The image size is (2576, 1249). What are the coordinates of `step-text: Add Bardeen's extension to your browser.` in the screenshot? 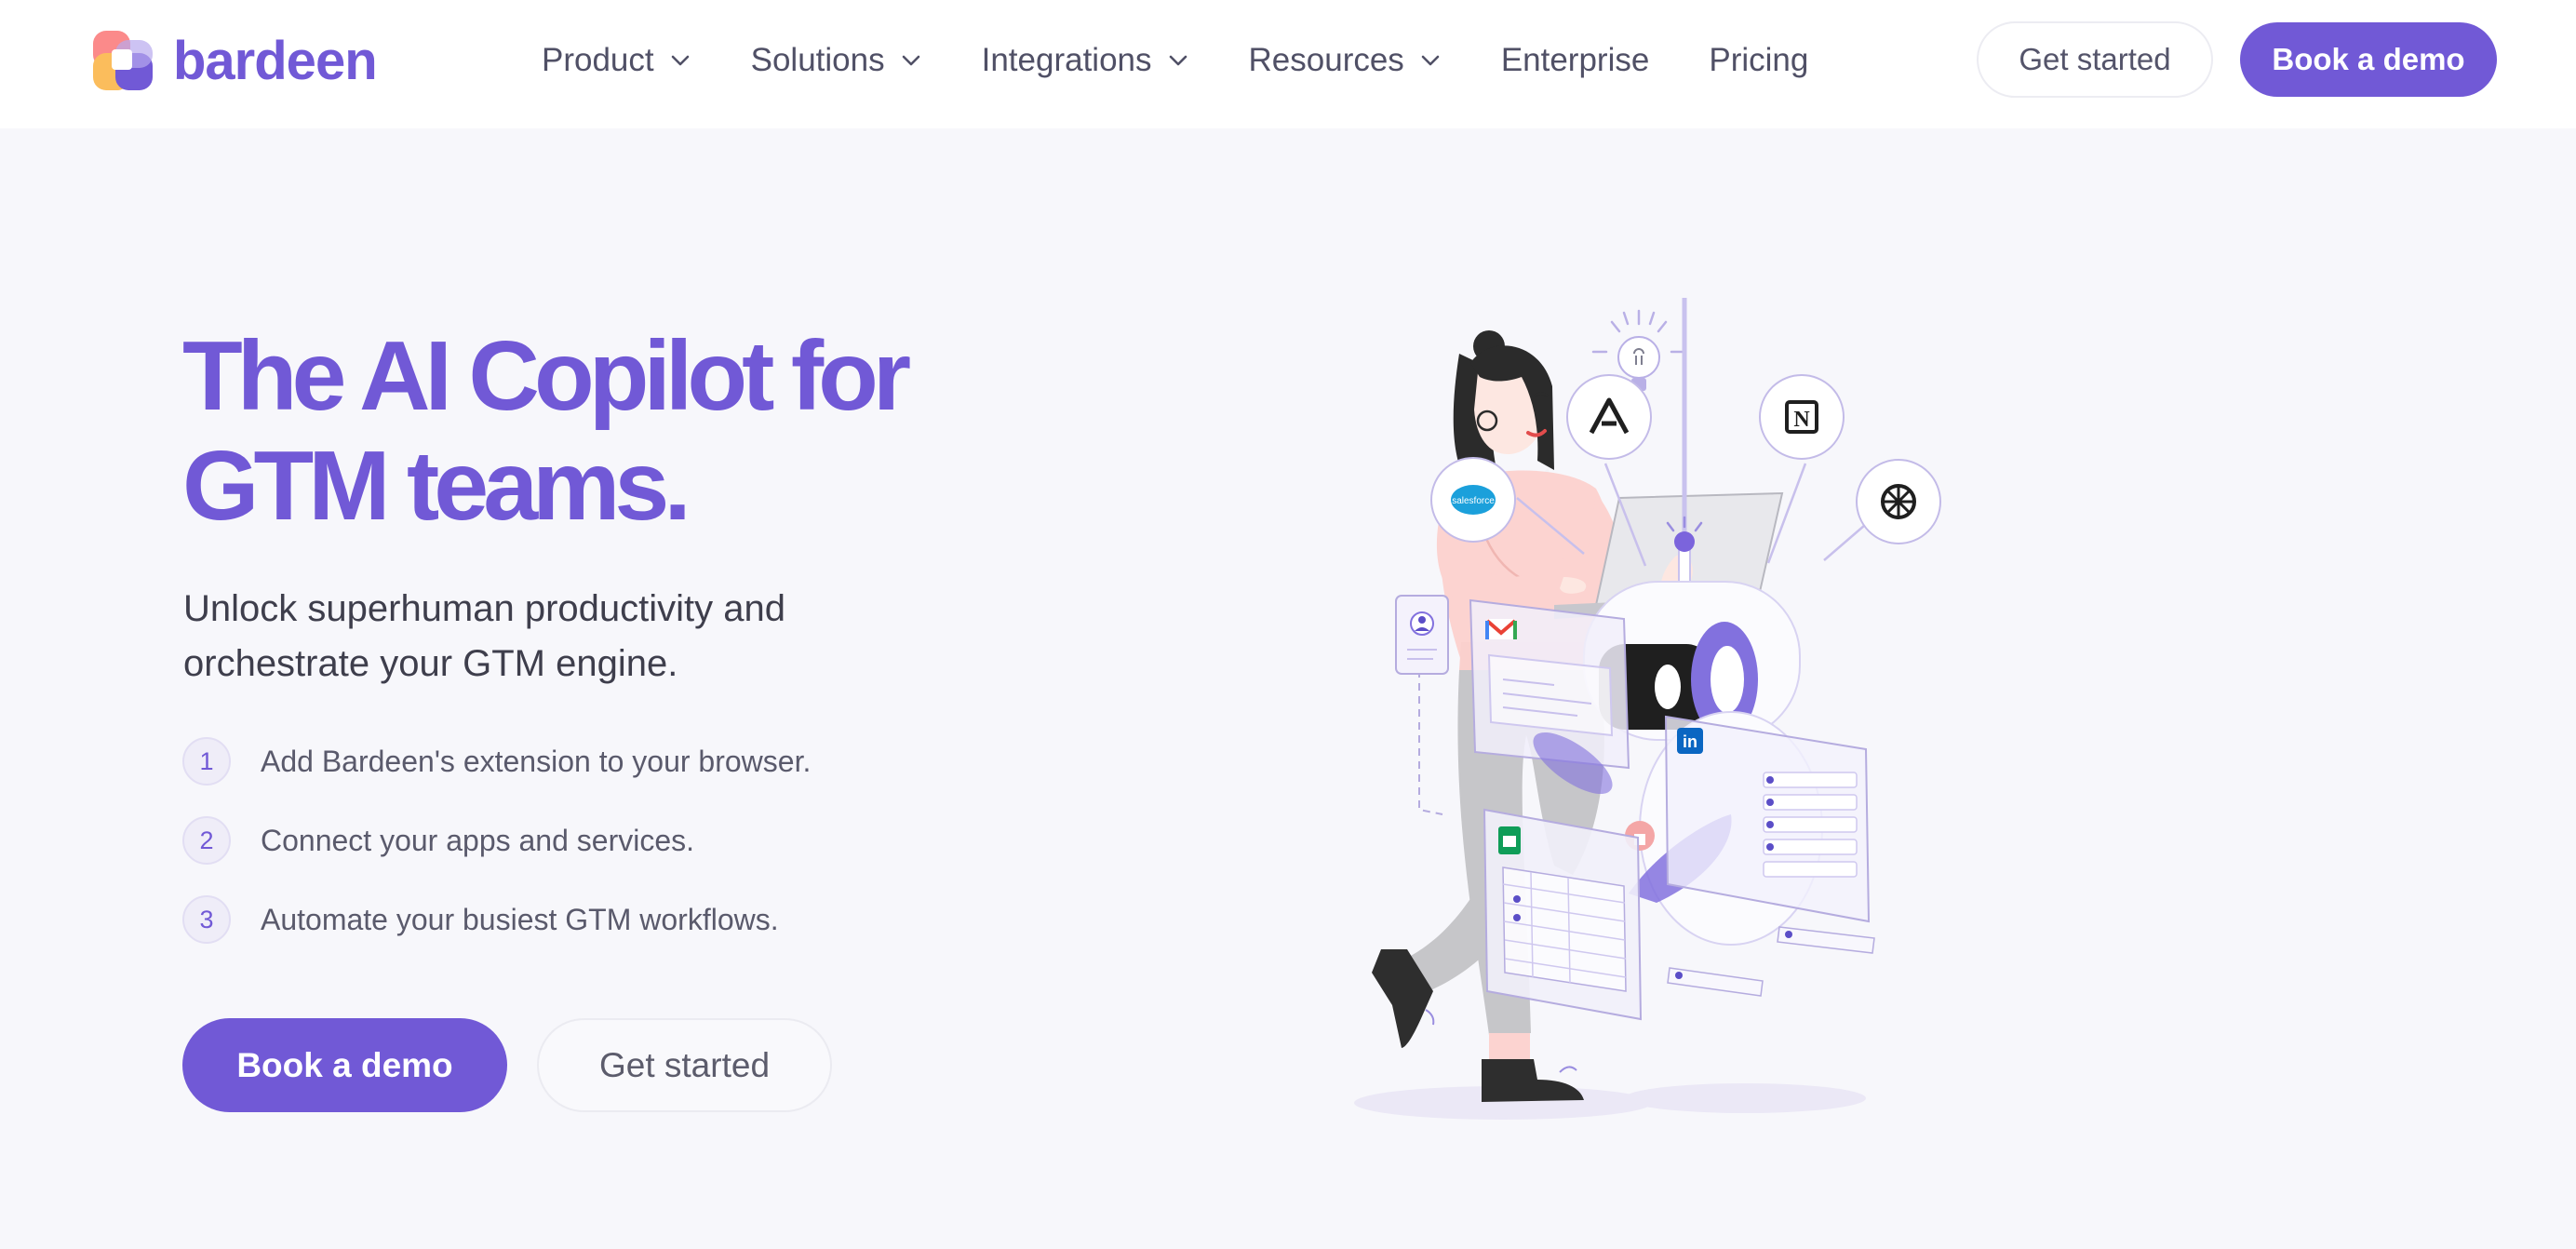 It's located at (536, 761).